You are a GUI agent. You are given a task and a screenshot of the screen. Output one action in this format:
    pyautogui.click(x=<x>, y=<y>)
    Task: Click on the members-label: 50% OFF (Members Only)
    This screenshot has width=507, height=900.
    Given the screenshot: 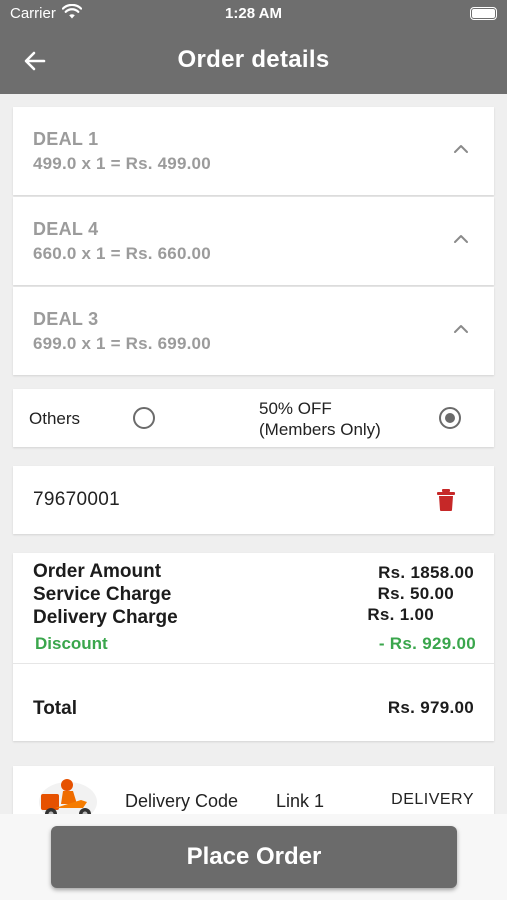 What is the action you would take?
    pyautogui.click(x=320, y=419)
    